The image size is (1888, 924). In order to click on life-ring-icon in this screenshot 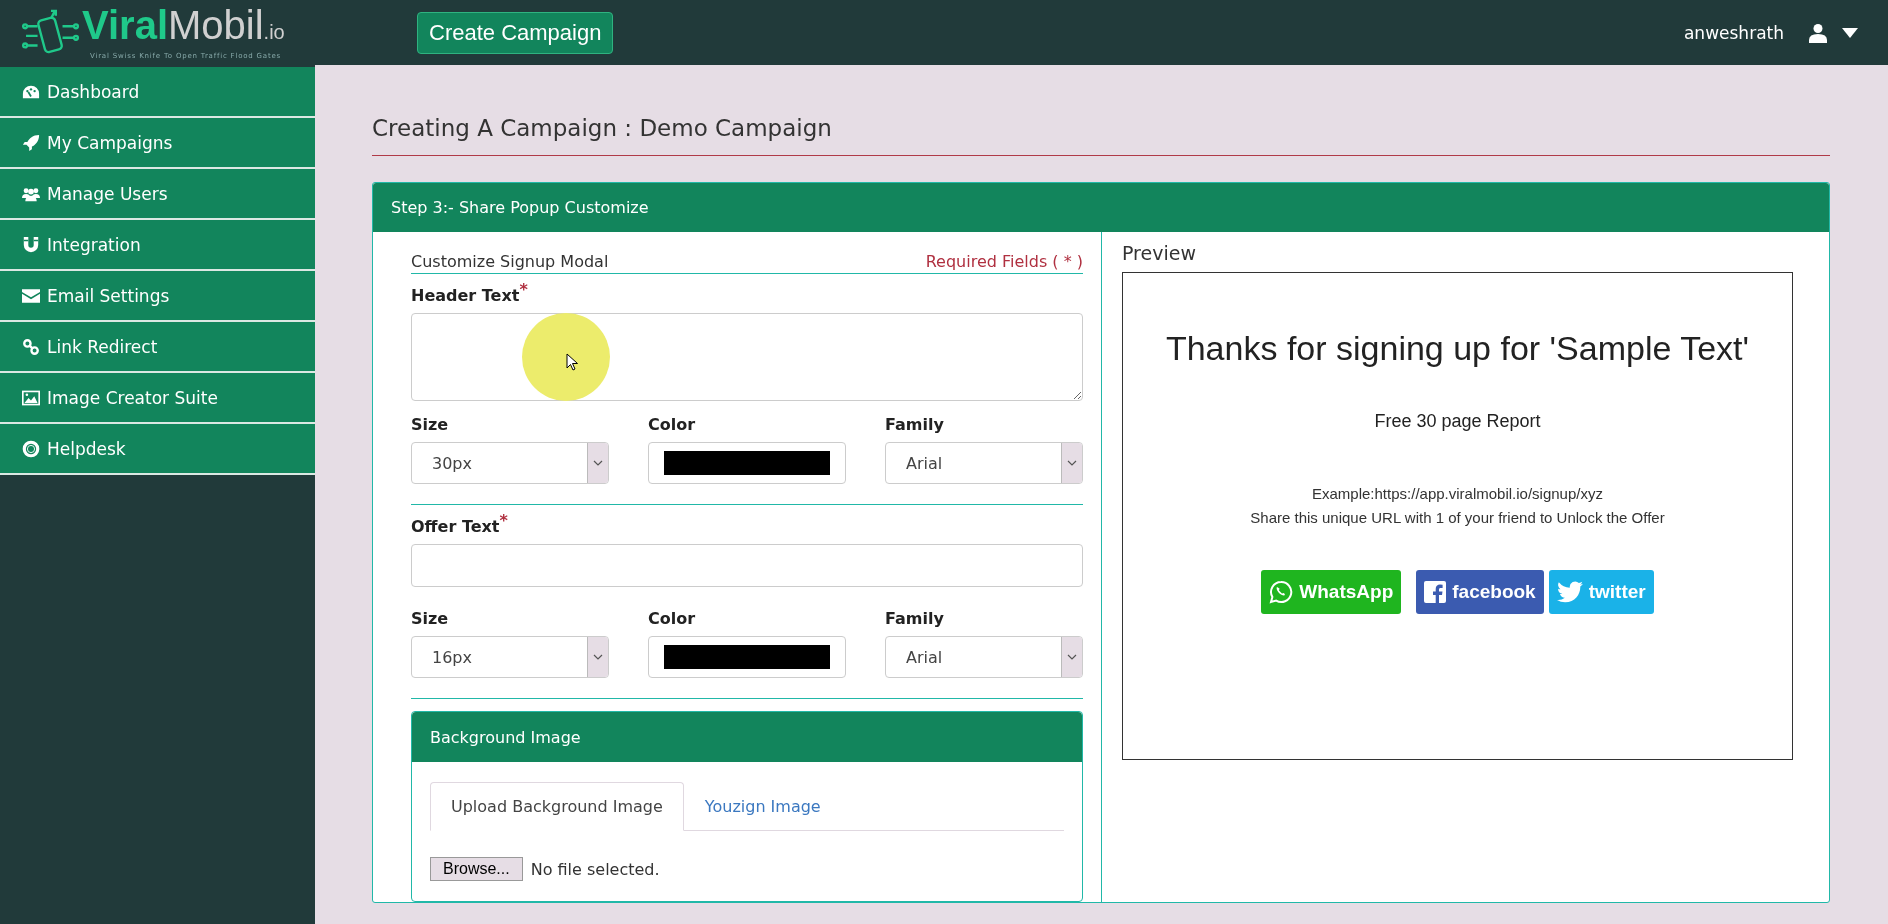, I will do `click(31, 448)`.